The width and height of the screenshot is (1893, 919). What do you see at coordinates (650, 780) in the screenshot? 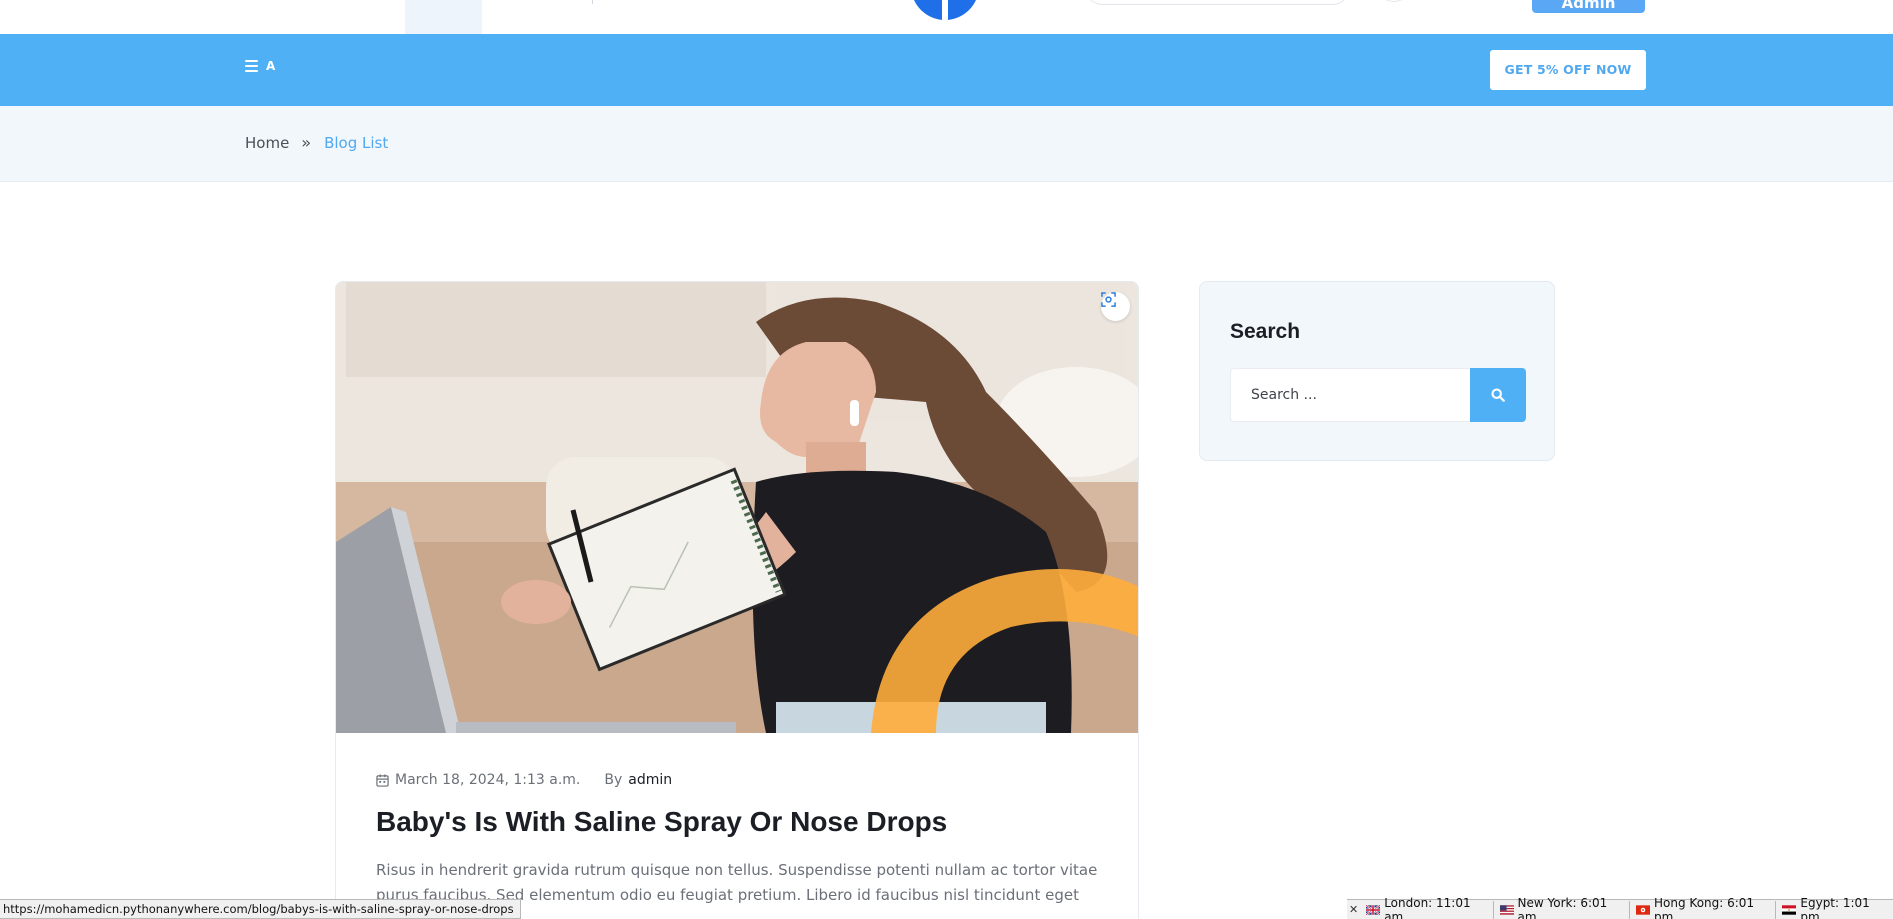
I see `post-author-link: admin` at bounding box center [650, 780].